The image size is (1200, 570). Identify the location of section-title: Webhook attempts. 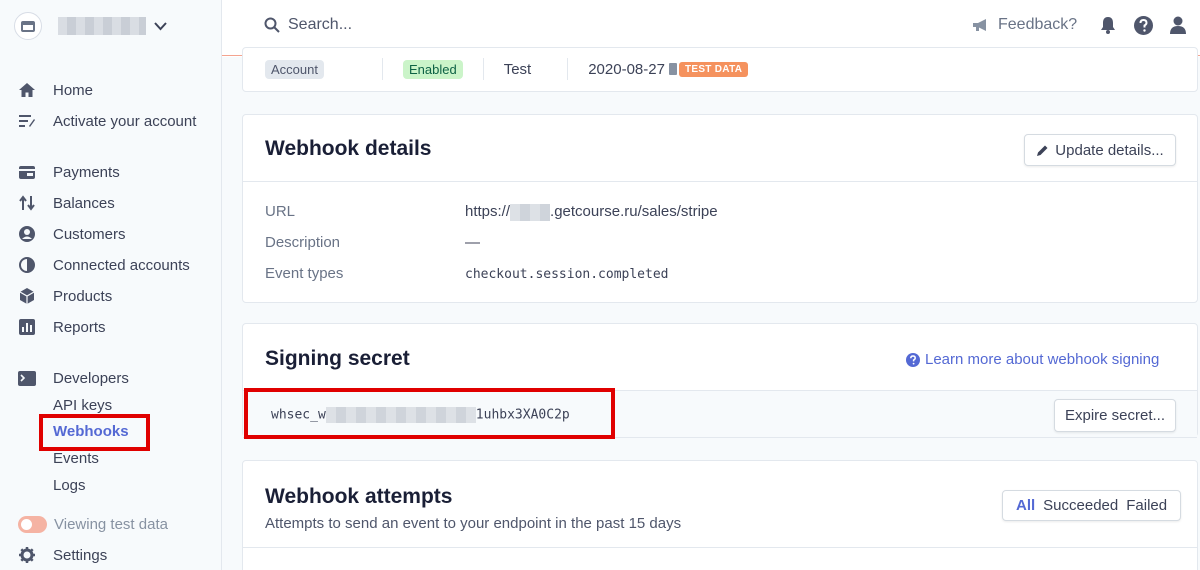
(359, 496).